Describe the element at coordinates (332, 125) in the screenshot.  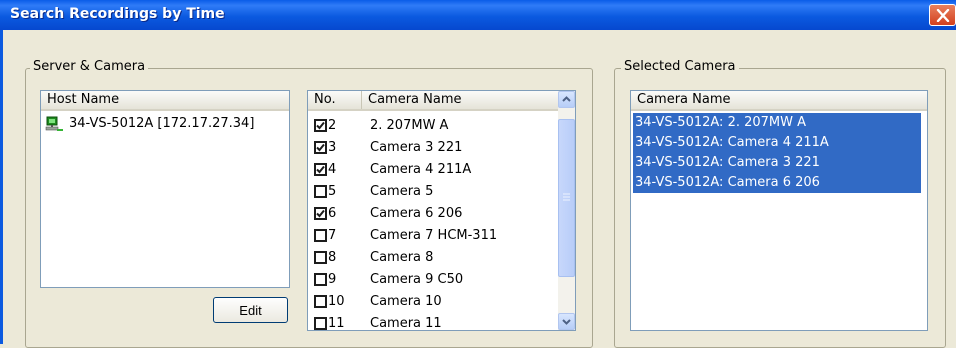
I see `camera-number: 2` at that location.